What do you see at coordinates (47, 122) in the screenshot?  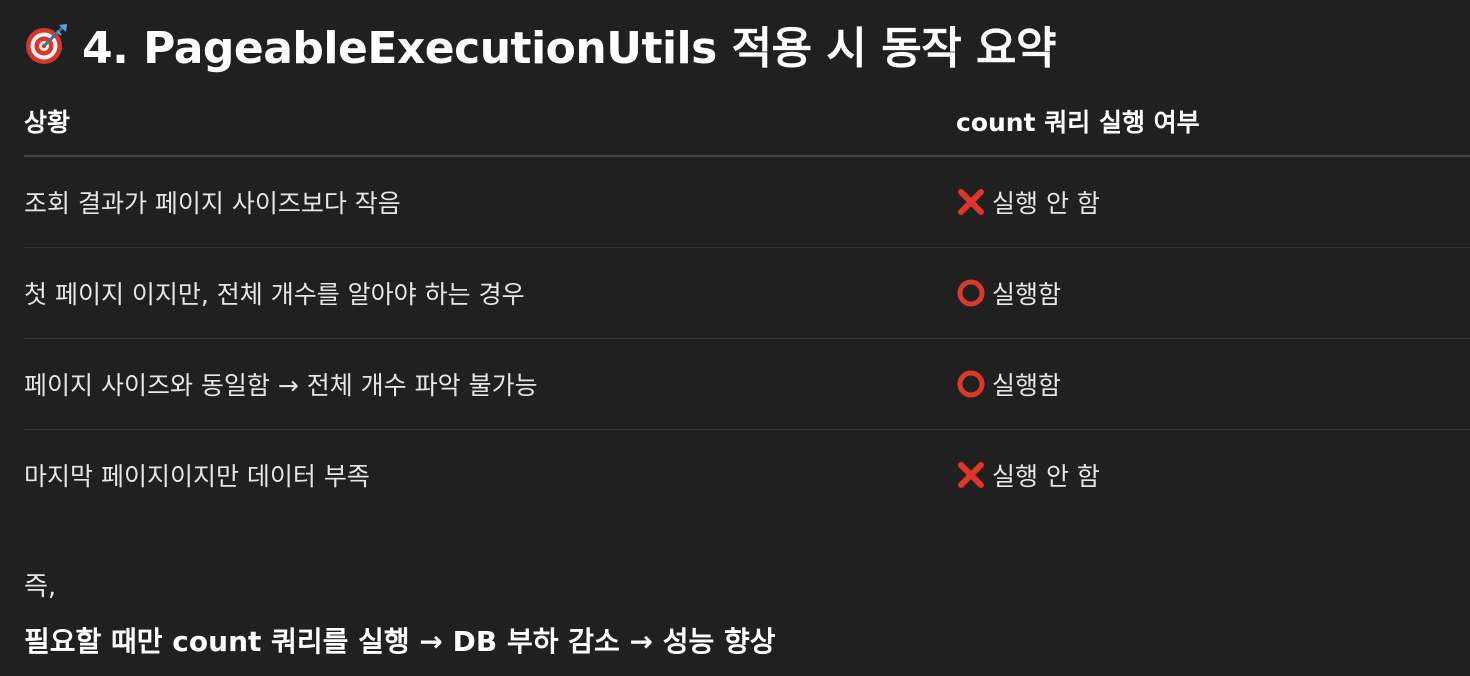 I see `column-header-situation: 상황` at bounding box center [47, 122].